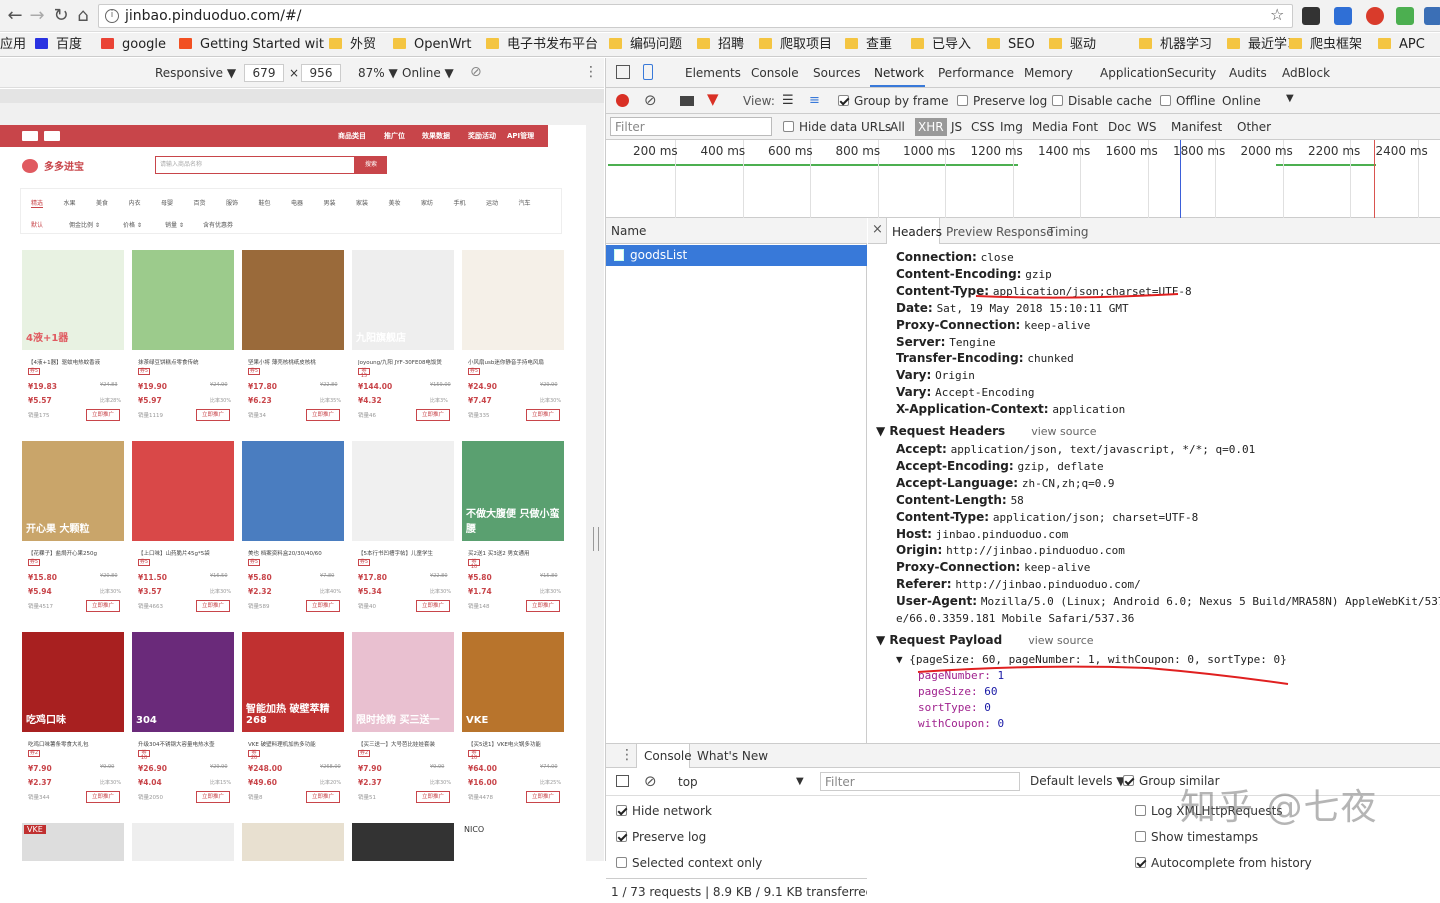 This screenshot has width=1440, height=903. What do you see at coordinates (1011, 45) in the screenshot?
I see `bookmark-item: SEO` at bounding box center [1011, 45].